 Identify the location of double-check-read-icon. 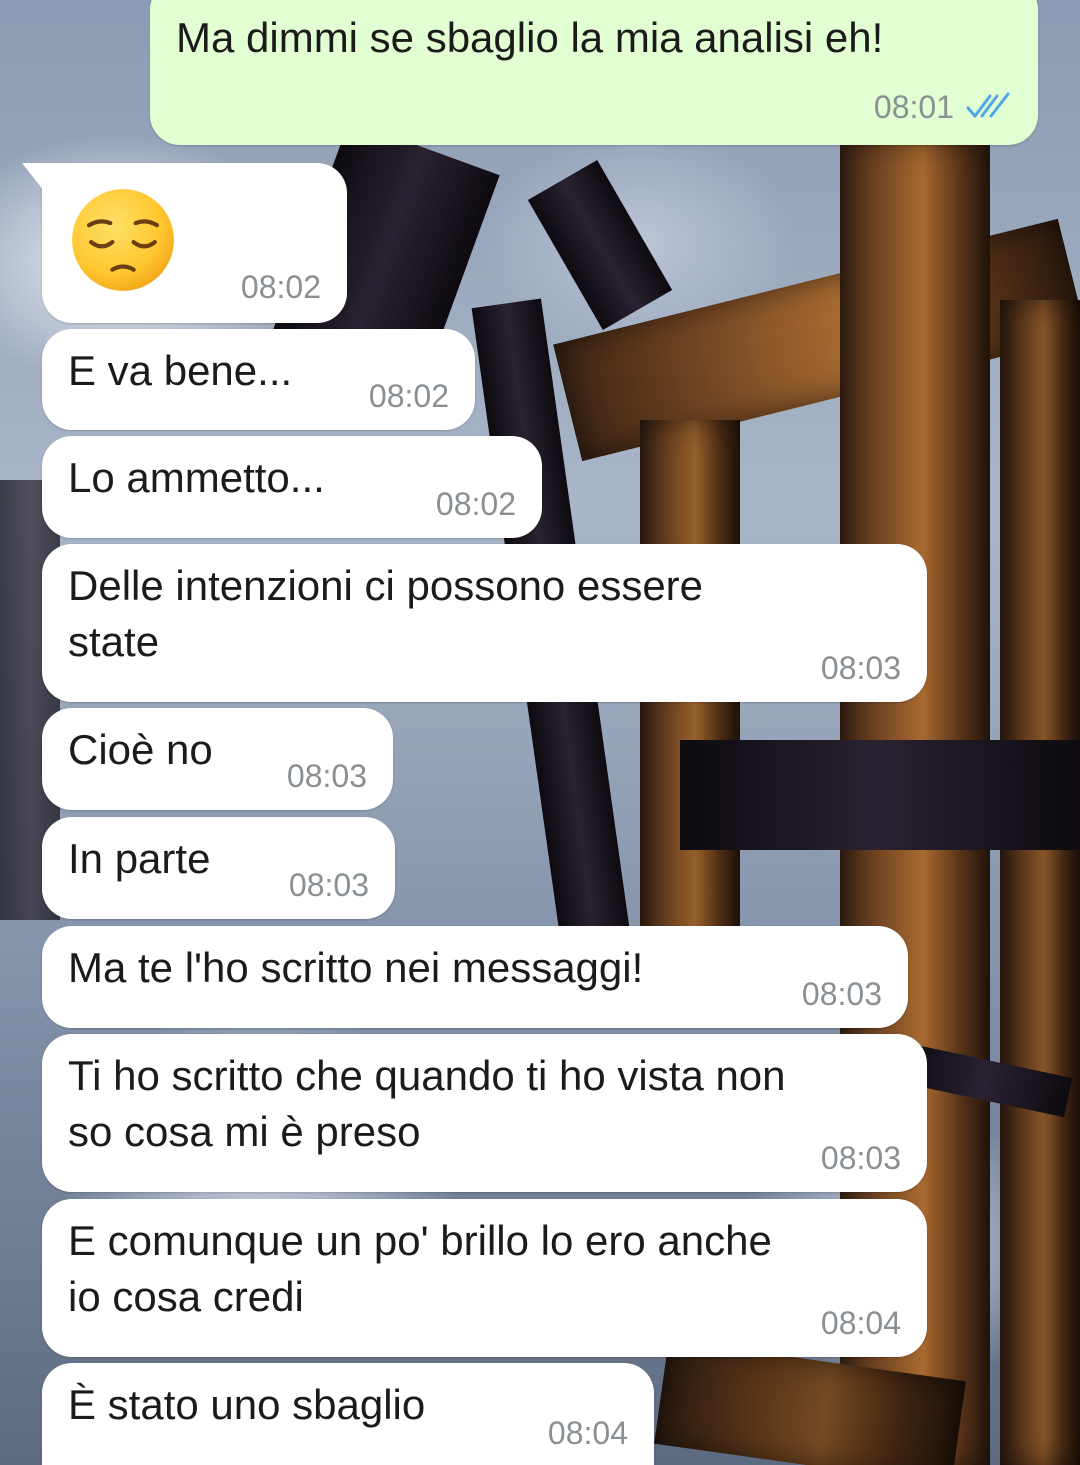
(988, 105).